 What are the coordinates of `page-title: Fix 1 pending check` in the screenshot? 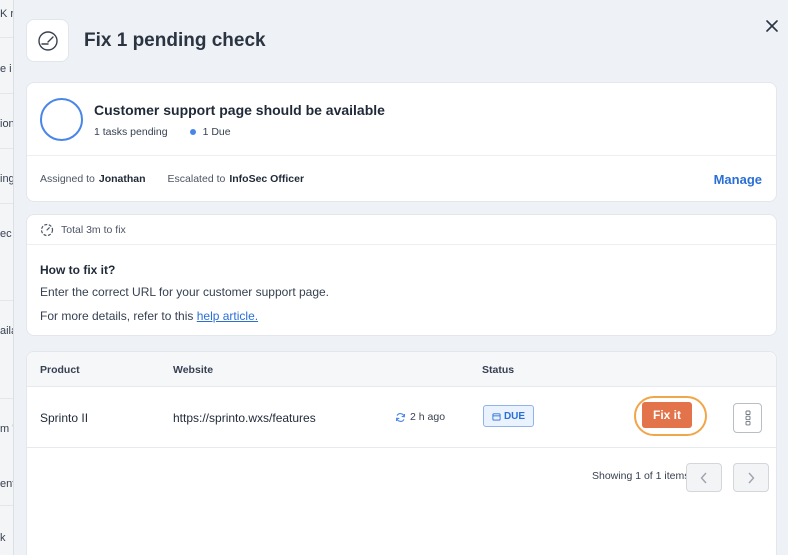 It's located at (175, 40).